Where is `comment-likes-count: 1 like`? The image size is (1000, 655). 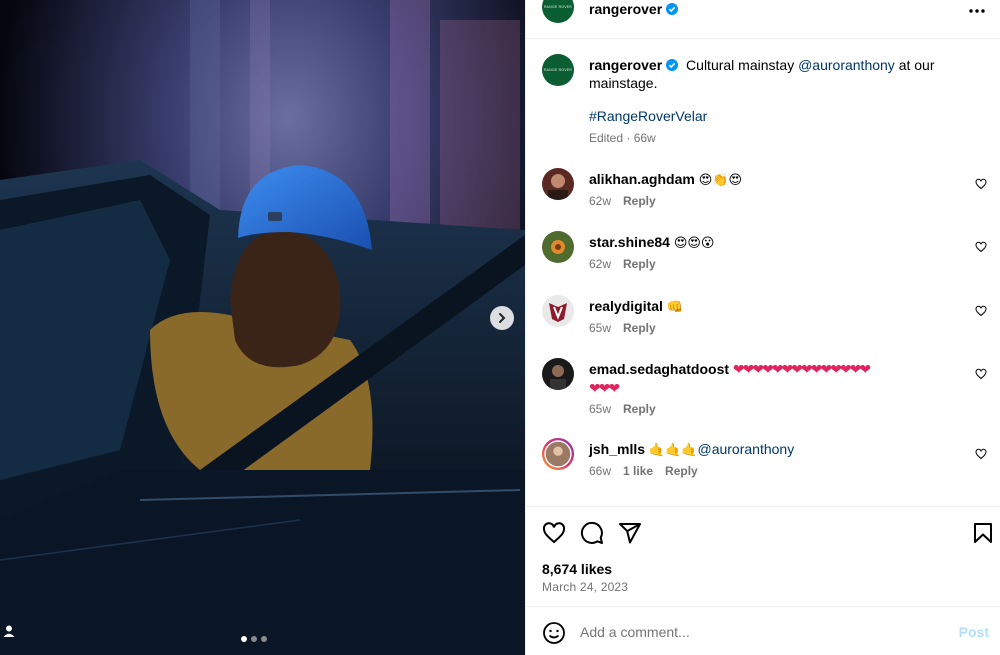
comment-likes-count: 1 like is located at coordinates (638, 471).